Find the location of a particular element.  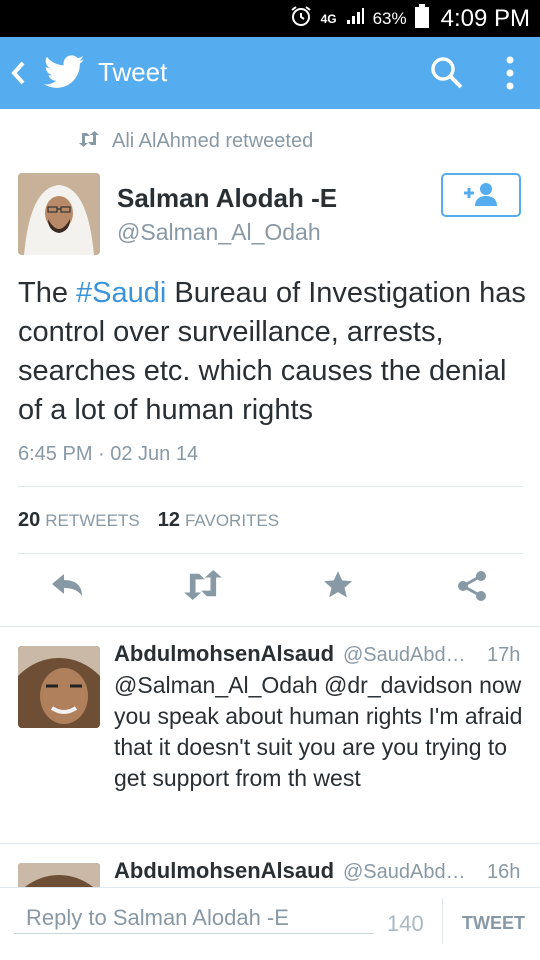

favorites-stat: 12 FAVORITES is located at coordinates (218, 520).